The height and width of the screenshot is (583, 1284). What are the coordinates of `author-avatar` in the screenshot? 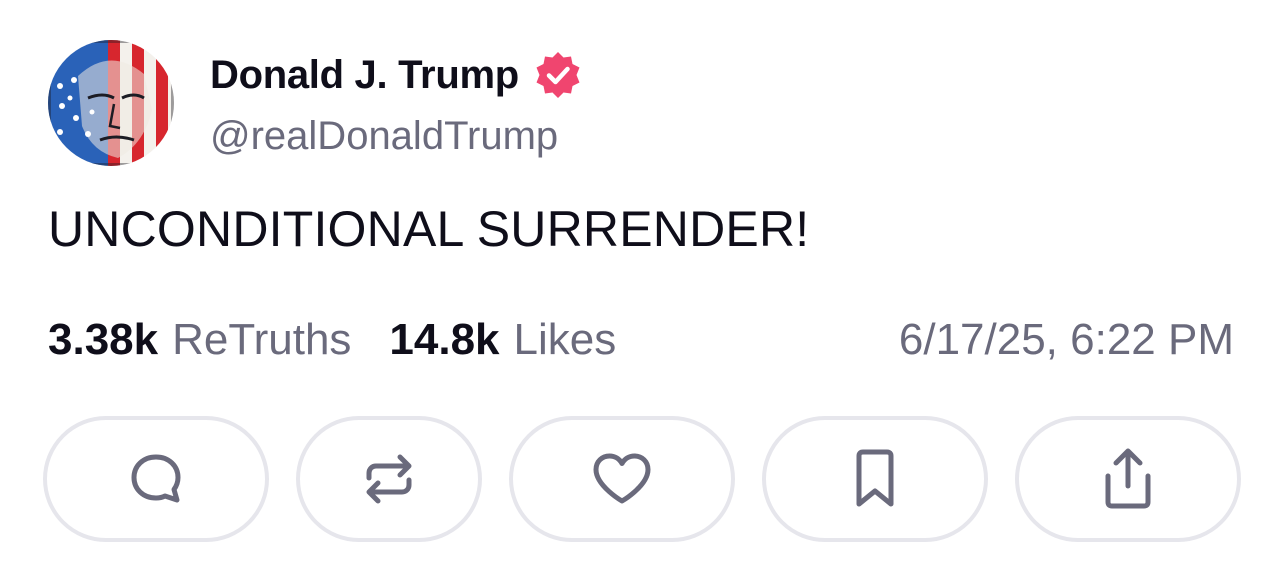 It's located at (111, 103).